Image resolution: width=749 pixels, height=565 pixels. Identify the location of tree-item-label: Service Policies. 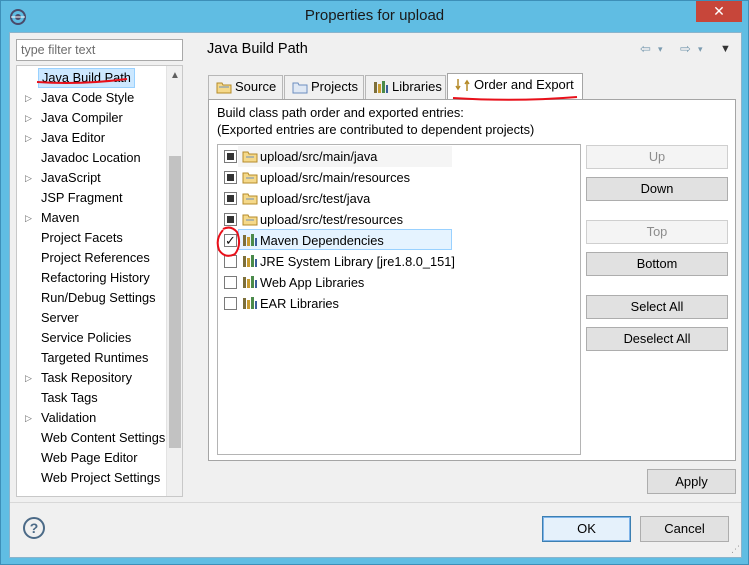
(86, 337).